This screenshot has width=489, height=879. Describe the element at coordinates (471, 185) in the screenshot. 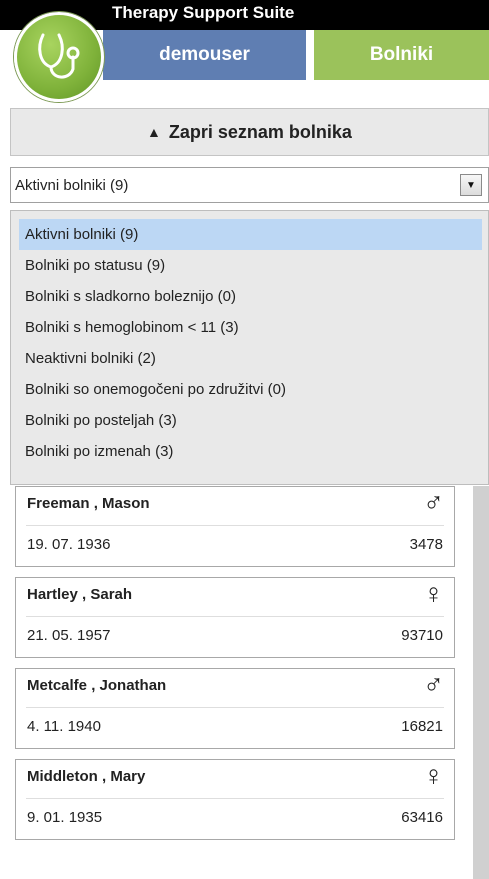

I see `chevron-down-icon: ▼` at that location.